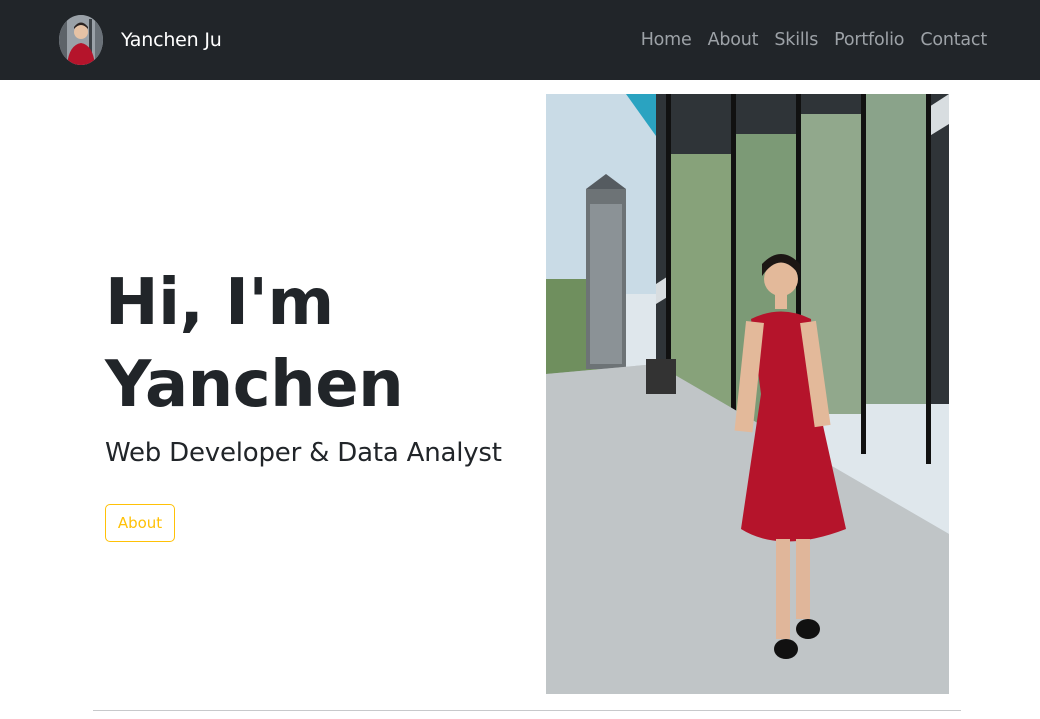 The height and width of the screenshot is (719, 1040). I want to click on avatar, so click(81, 40).